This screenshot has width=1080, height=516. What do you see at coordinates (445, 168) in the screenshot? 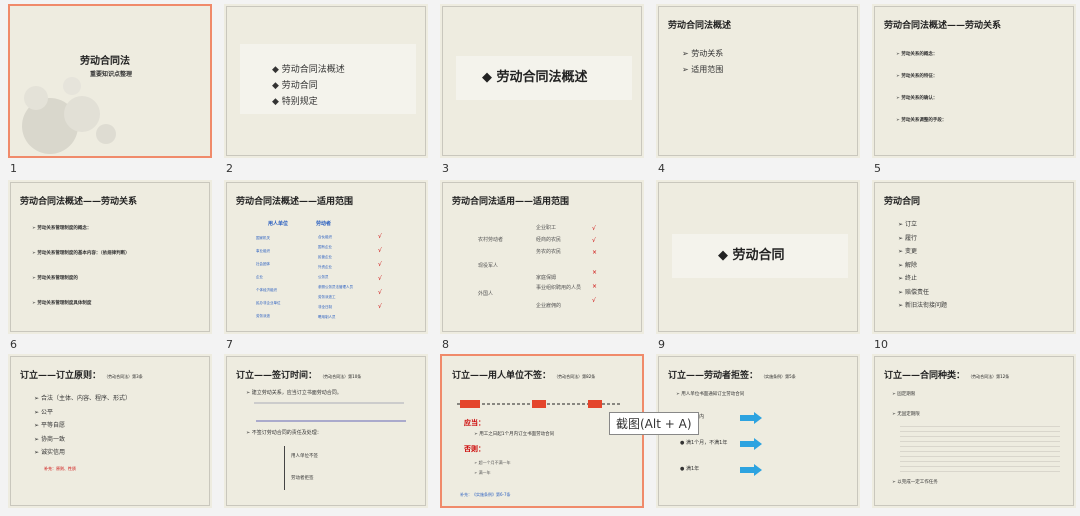
I see `slide-number: 3` at bounding box center [445, 168].